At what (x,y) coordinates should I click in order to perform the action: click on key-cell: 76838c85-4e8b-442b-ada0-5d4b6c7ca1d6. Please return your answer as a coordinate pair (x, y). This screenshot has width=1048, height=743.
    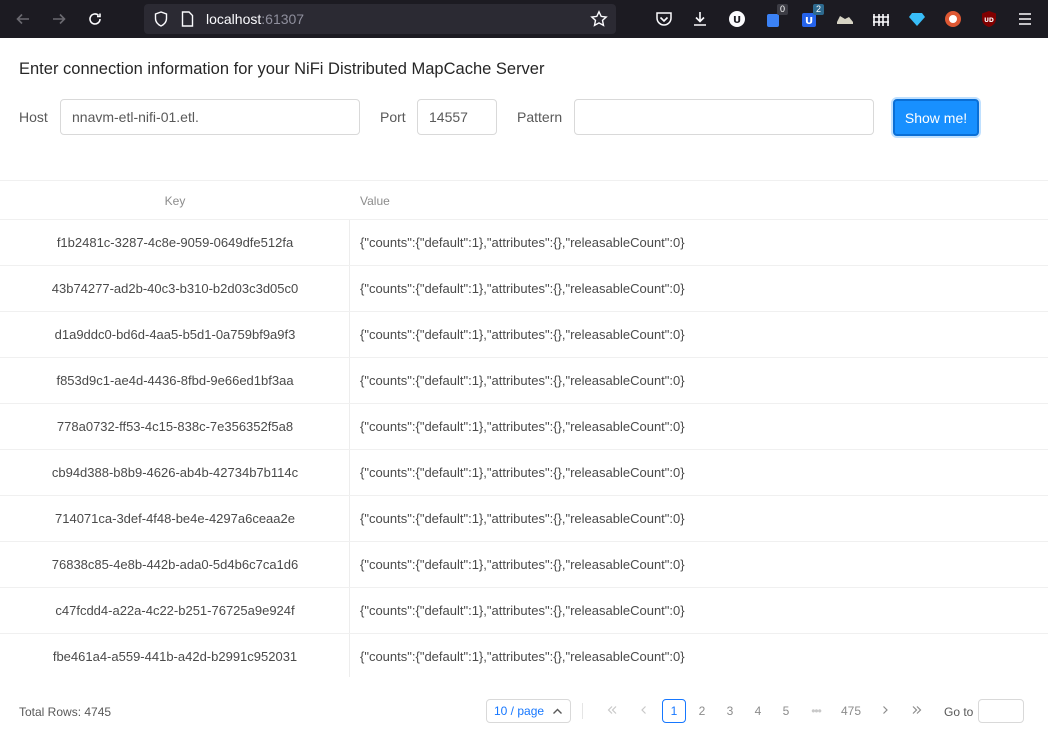
    Looking at the image, I should click on (175, 564).